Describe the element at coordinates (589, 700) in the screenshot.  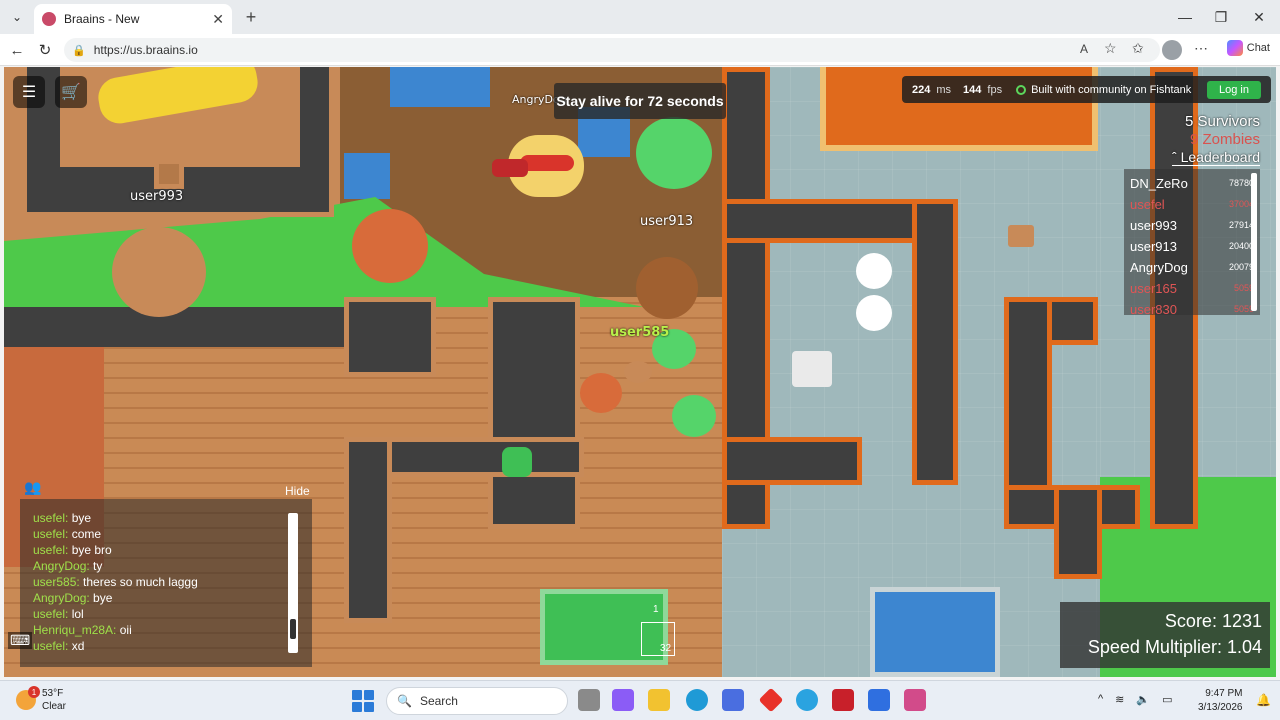
I see `task-view-icon` at that location.